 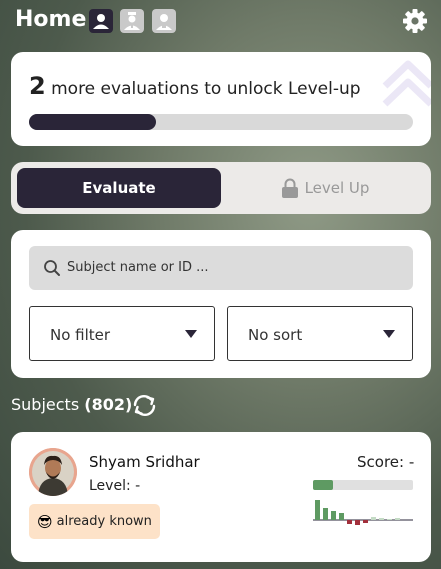 I want to click on remaining-evaluations-count: 2, so click(x=37, y=86).